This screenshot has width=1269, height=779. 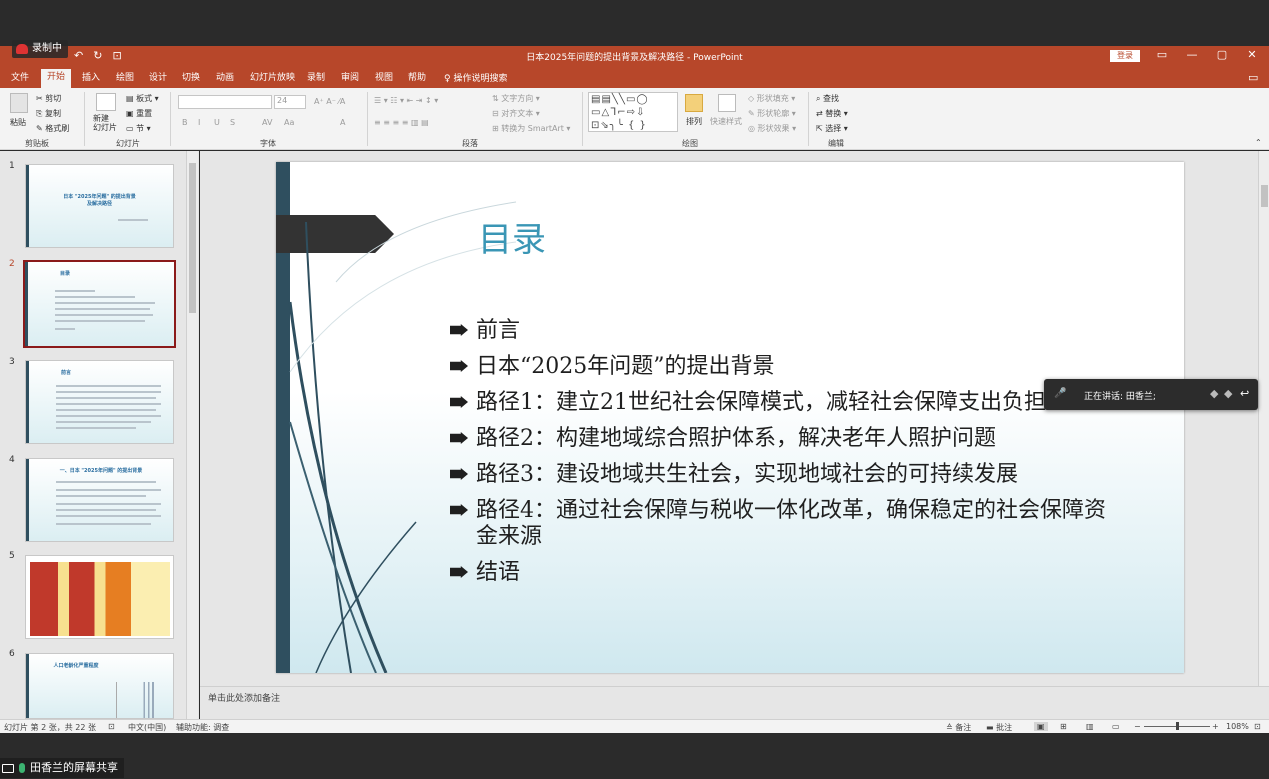 What do you see at coordinates (192, 435) in the screenshot?
I see `thumbnails-scrollbar` at bounding box center [192, 435].